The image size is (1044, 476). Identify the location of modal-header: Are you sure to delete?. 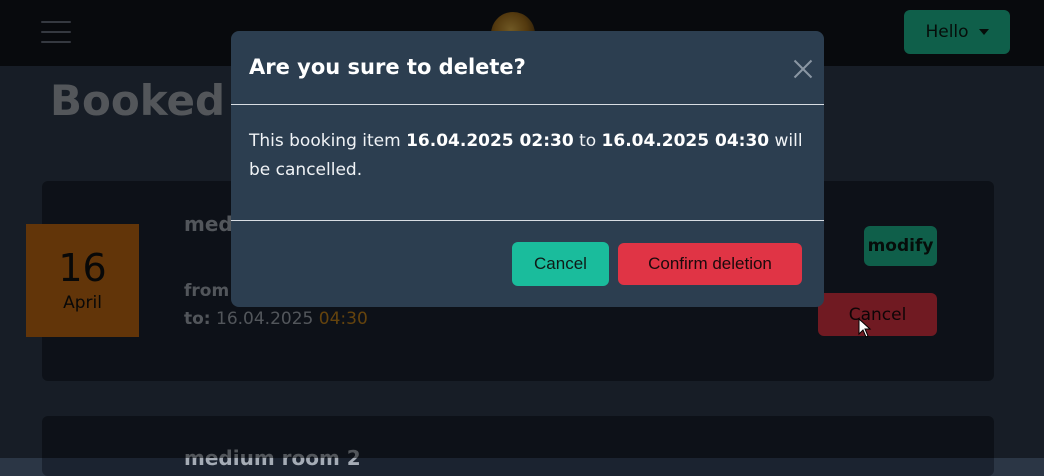
(527, 68).